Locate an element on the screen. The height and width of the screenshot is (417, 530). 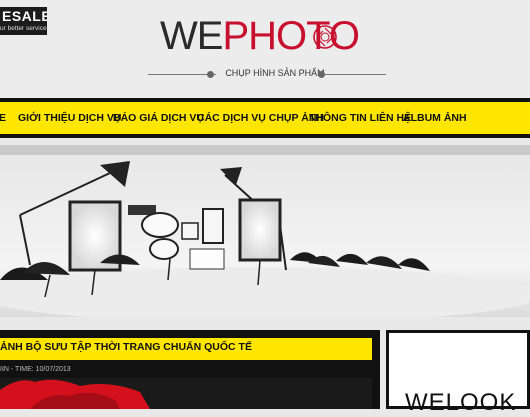
tagline-dot-left is located at coordinates (210, 74).